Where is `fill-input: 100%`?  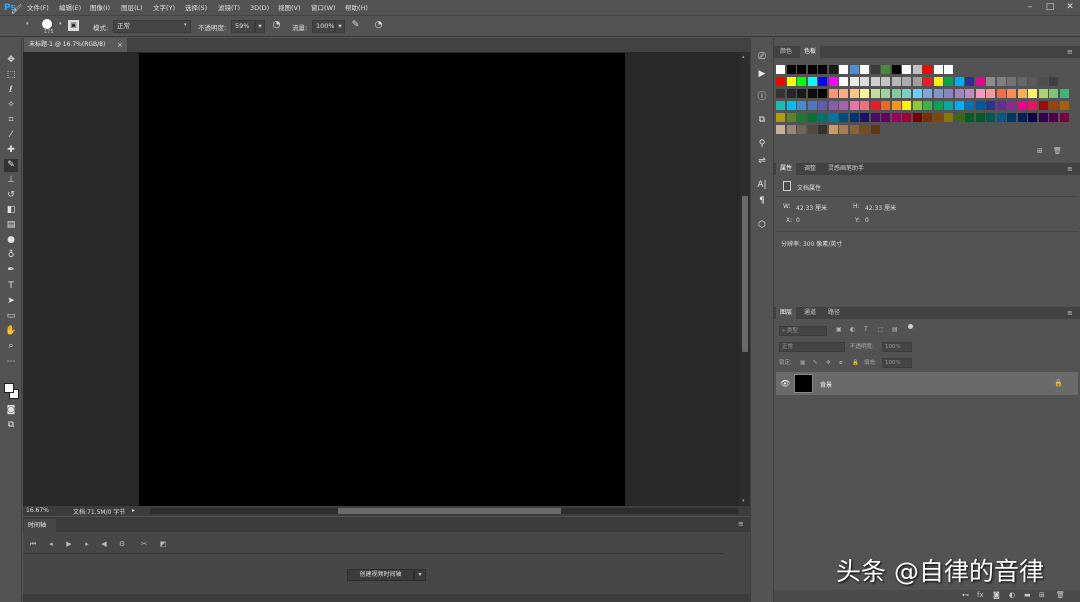 fill-input: 100% is located at coordinates (897, 363).